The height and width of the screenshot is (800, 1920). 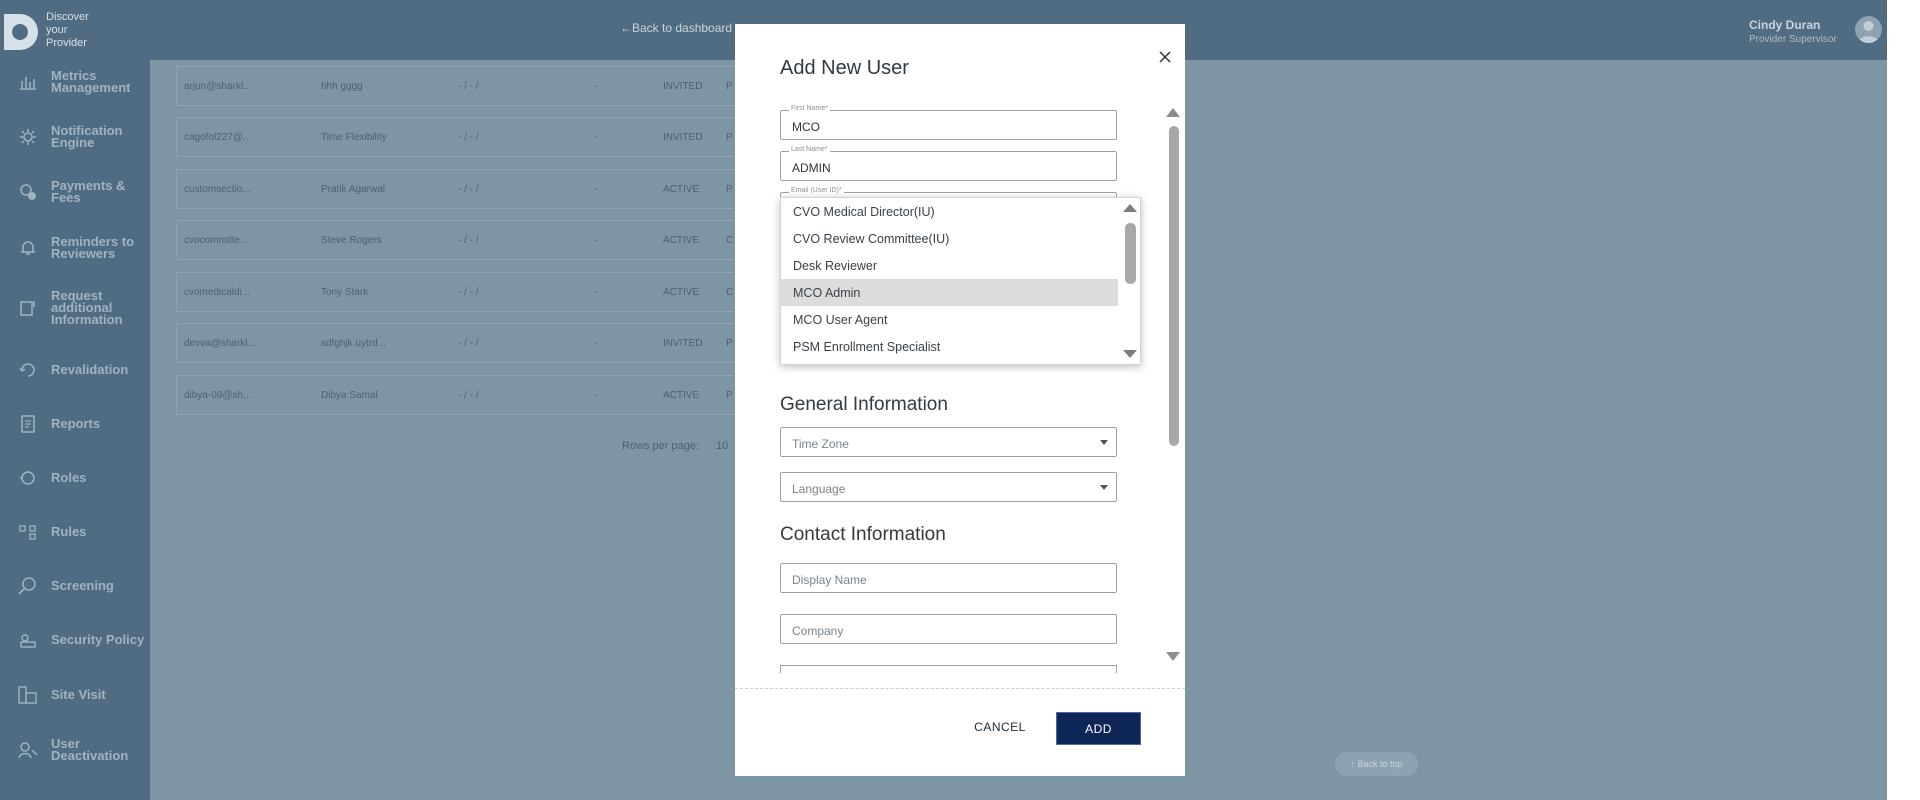 I want to click on sidebar-item-label: Metrics Management, so click(x=91, y=81).